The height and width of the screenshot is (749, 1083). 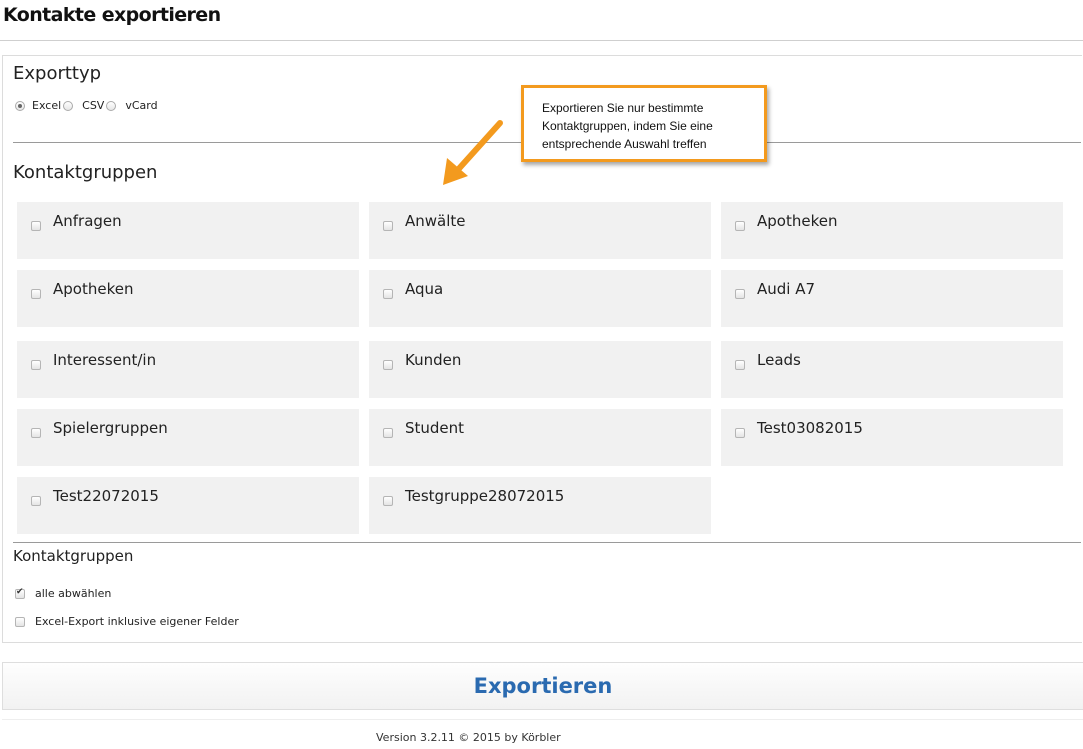 What do you see at coordinates (540, 437) in the screenshot?
I see `group-card: Student` at bounding box center [540, 437].